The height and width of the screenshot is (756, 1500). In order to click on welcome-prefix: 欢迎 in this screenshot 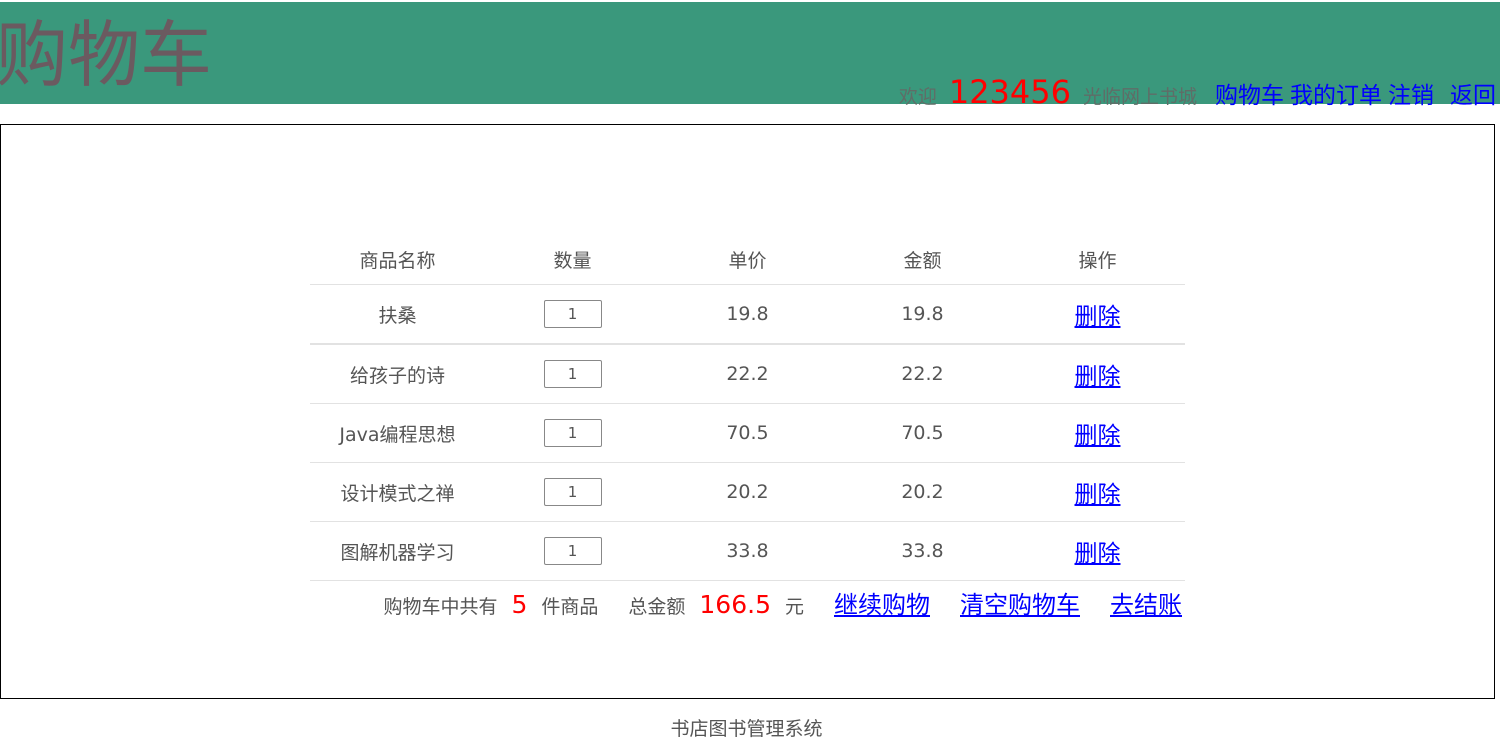, I will do `click(917, 97)`.